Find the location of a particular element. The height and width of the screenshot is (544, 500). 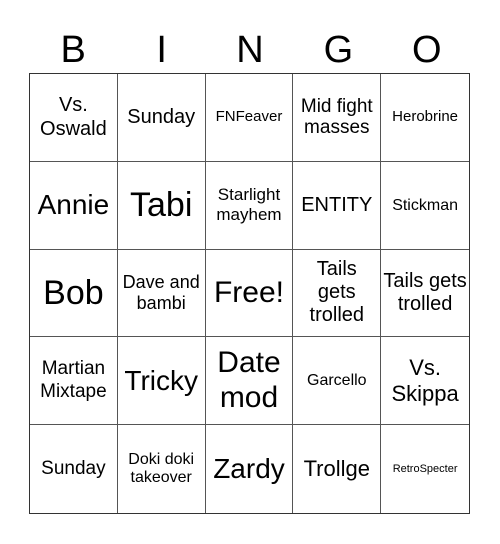

bingo-header: B I N G O is located at coordinates (250, 50).